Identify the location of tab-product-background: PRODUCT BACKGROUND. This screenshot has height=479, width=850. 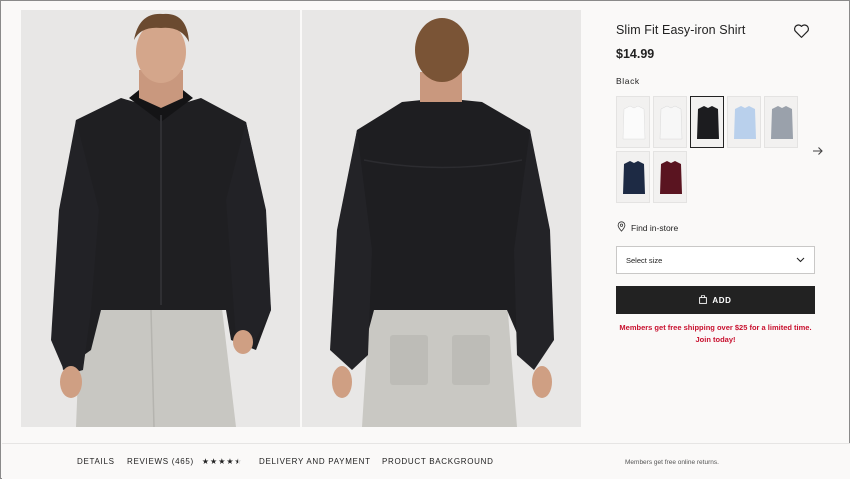
(438, 461).